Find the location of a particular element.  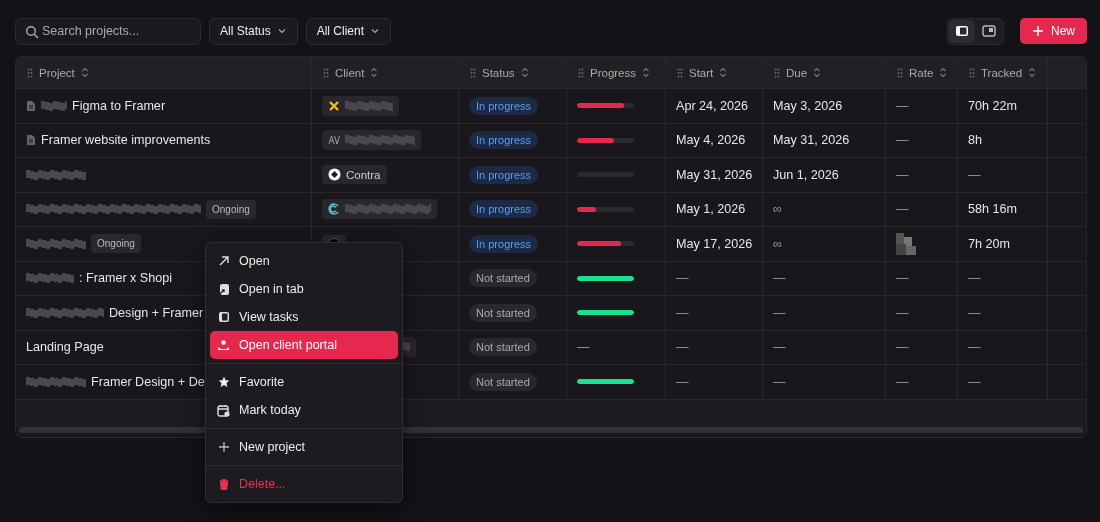

sidebar-layout-icon is located at coordinates (962, 31).